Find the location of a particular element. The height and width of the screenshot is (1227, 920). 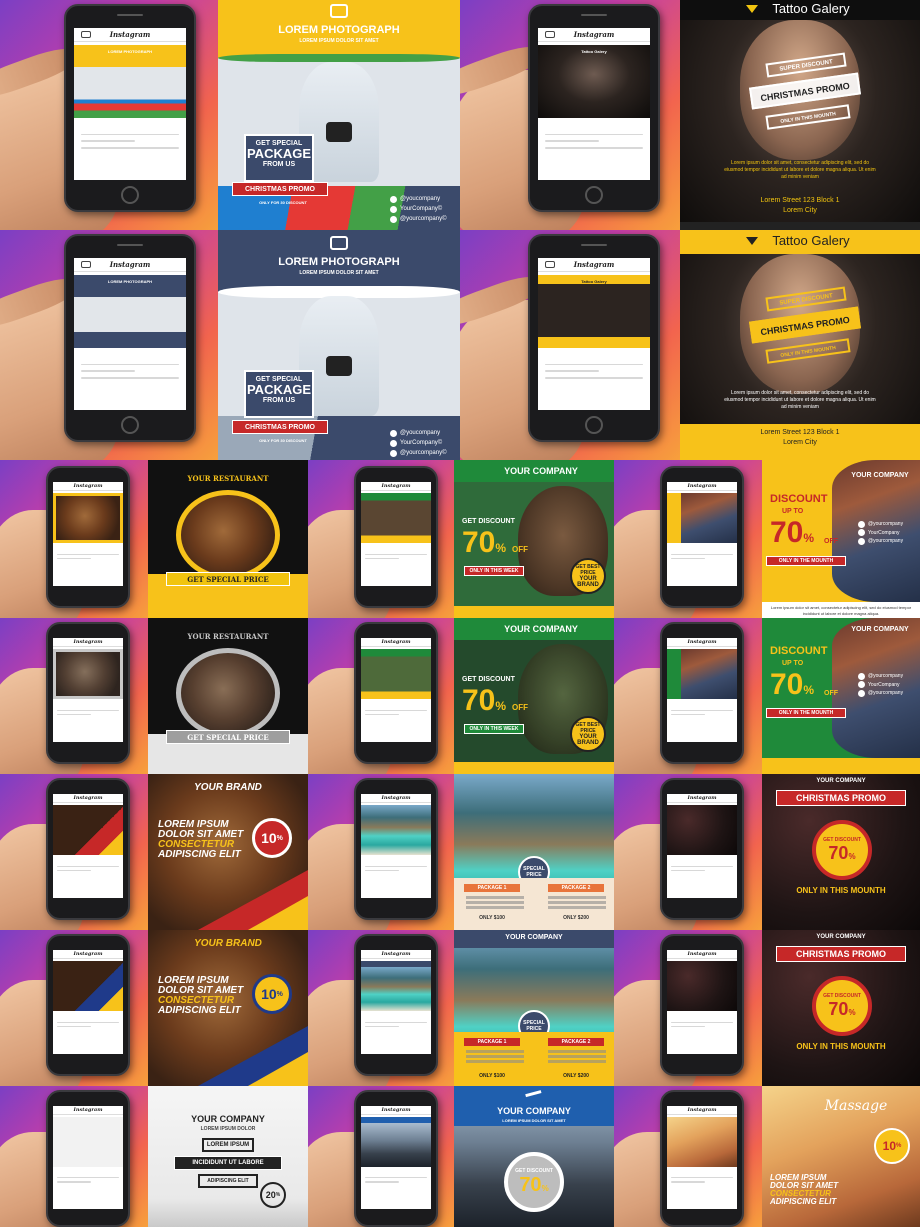

post-thumbnail: LOREM PHOTOGRAPH is located at coordinates (130, 81).